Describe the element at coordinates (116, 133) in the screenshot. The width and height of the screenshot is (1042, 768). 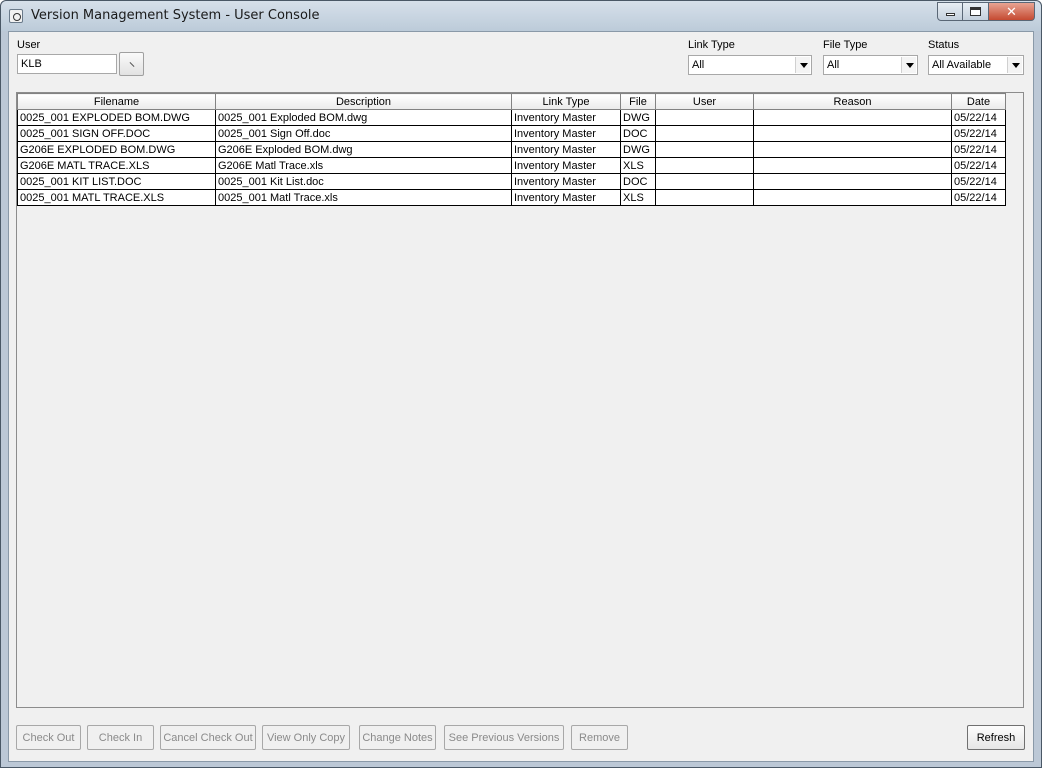
I see `cell-filename: 0025_001 SIGN OFF.DOC` at that location.